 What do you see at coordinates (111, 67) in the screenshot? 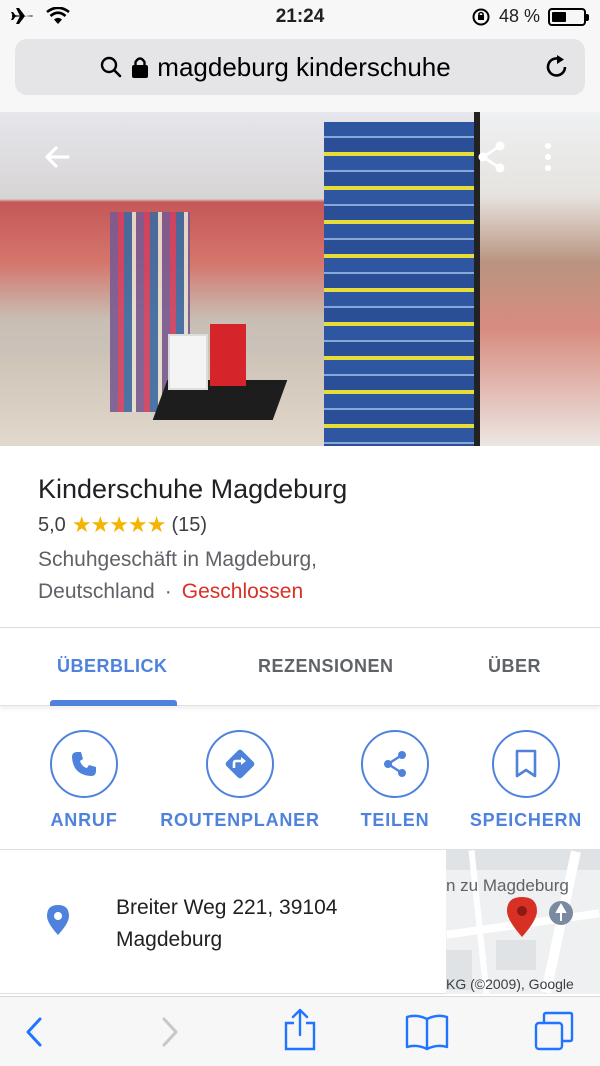
I see `search-icon` at bounding box center [111, 67].